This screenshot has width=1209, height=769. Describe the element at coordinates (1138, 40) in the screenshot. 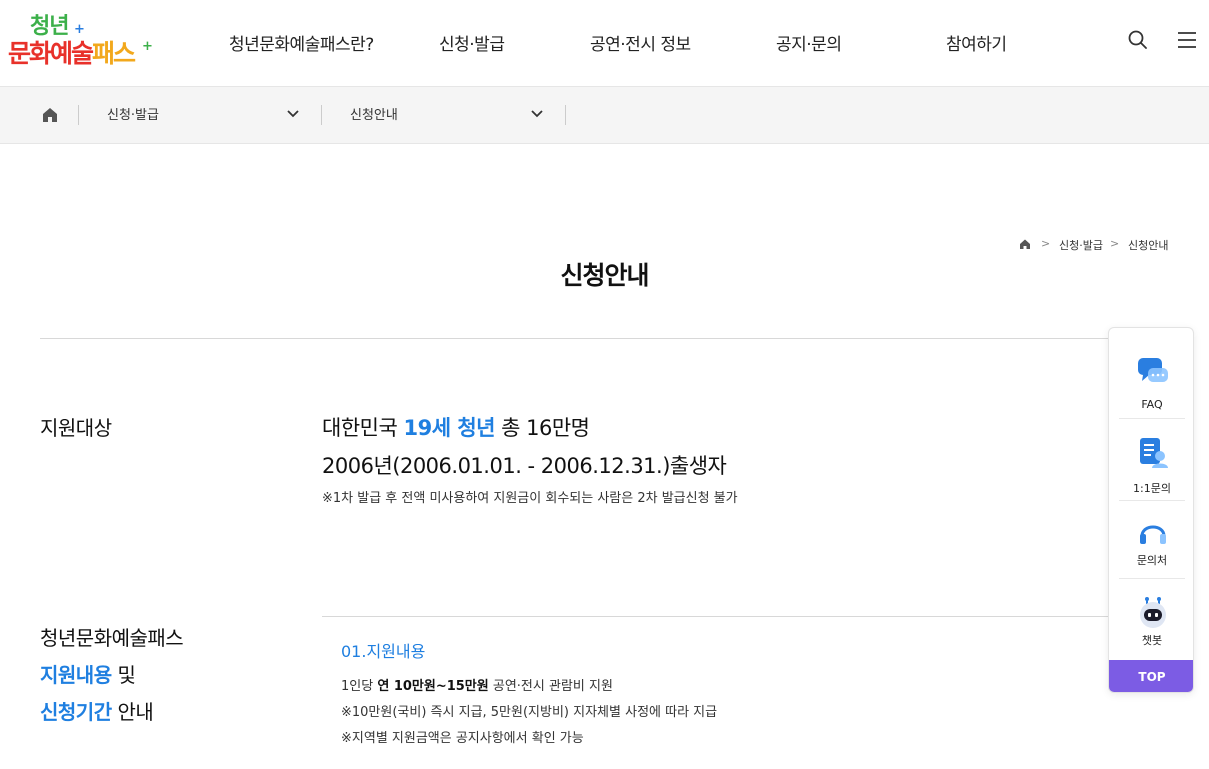

I see `search-icon` at that location.